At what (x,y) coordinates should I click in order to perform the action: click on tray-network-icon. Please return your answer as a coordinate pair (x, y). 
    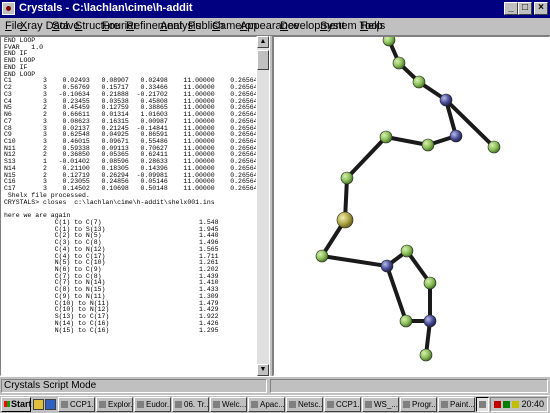
    Looking at the image, I should click on (506, 404).